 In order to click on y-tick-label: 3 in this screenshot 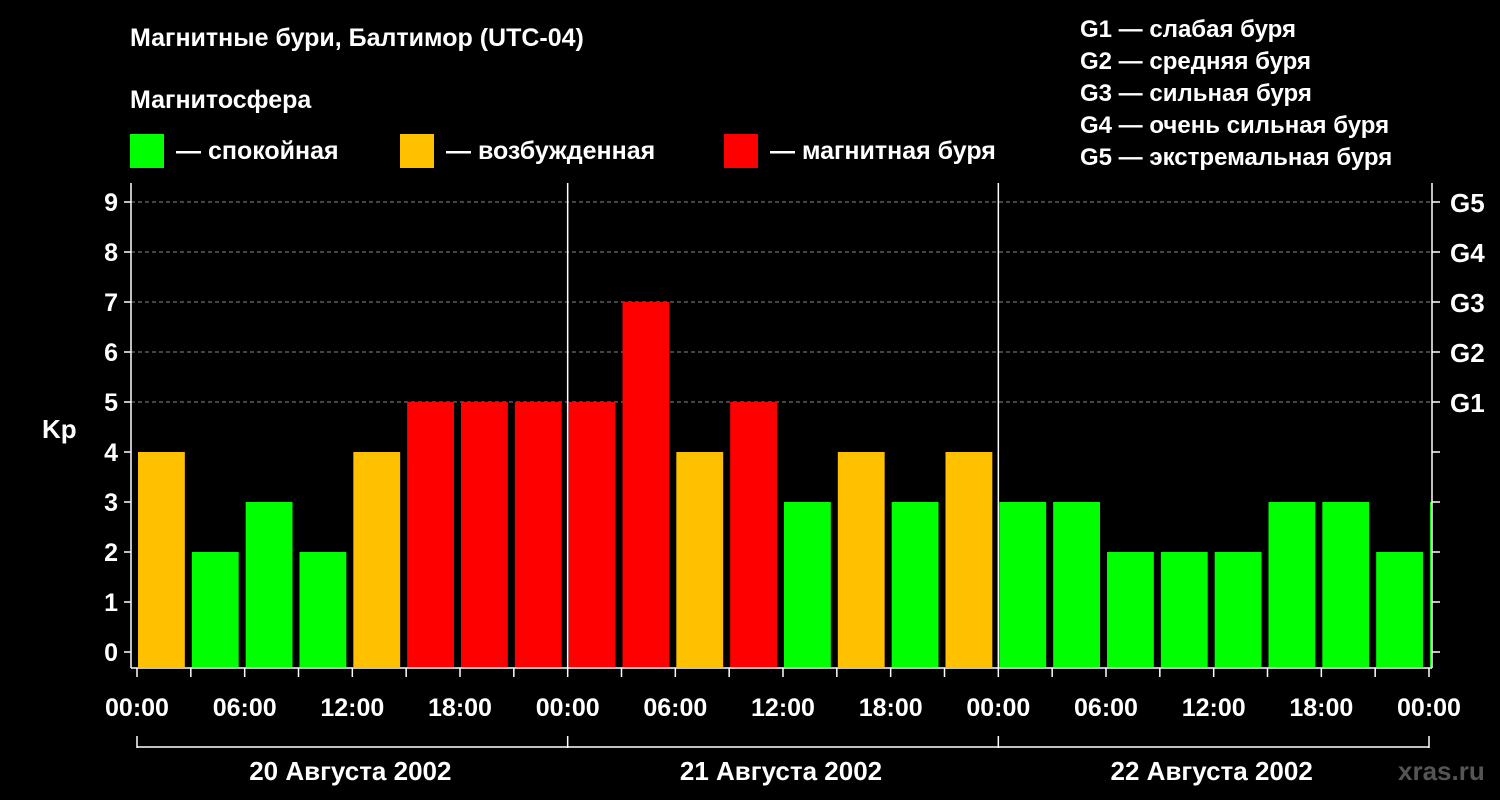, I will do `click(111, 503)`.